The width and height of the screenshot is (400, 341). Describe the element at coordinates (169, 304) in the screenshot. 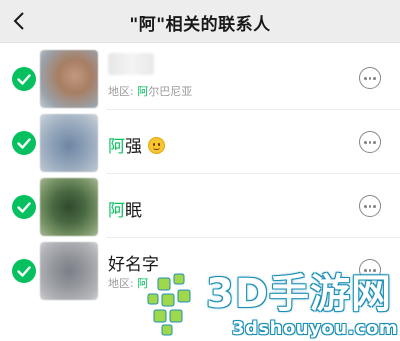

I see `watermark-logo-icon` at that location.